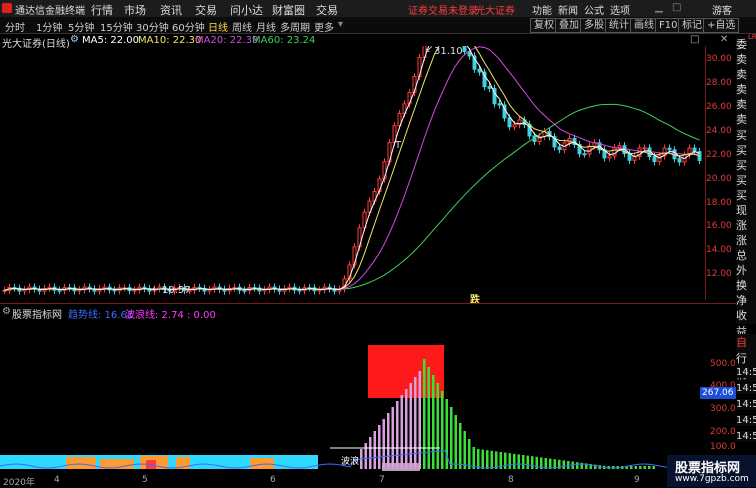 The height and width of the screenshot is (488, 756). Describe the element at coordinates (111, 40) in the screenshot. I see `ma5-label: MA5: 22.00` at that location.